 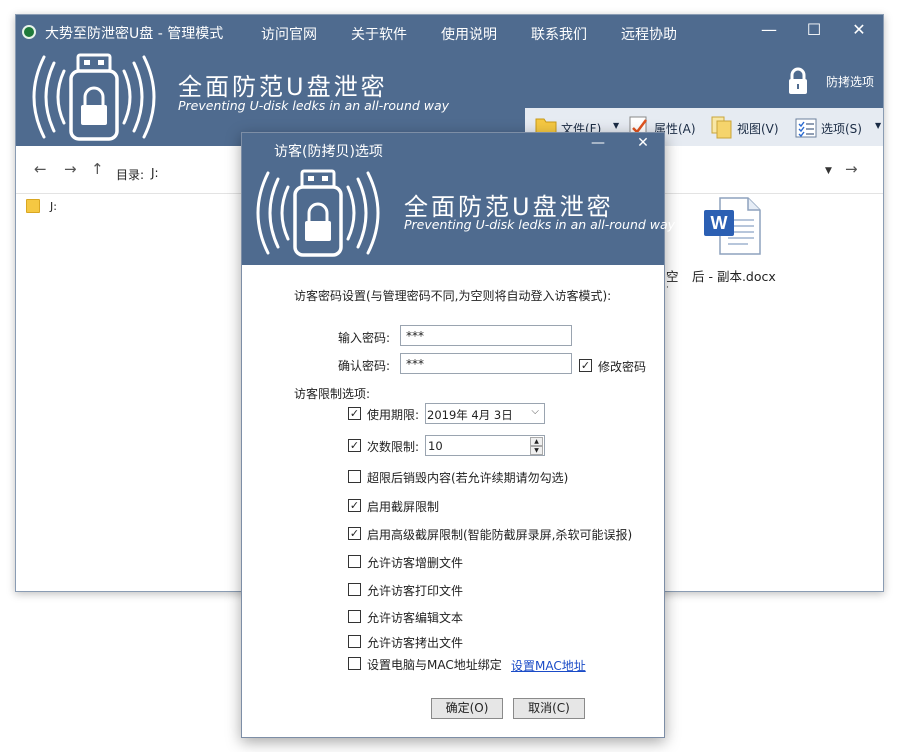 What do you see at coordinates (40, 169) in the screenshot?
I see `back-arrow-icon: ←` at bounding box center [40, 169].